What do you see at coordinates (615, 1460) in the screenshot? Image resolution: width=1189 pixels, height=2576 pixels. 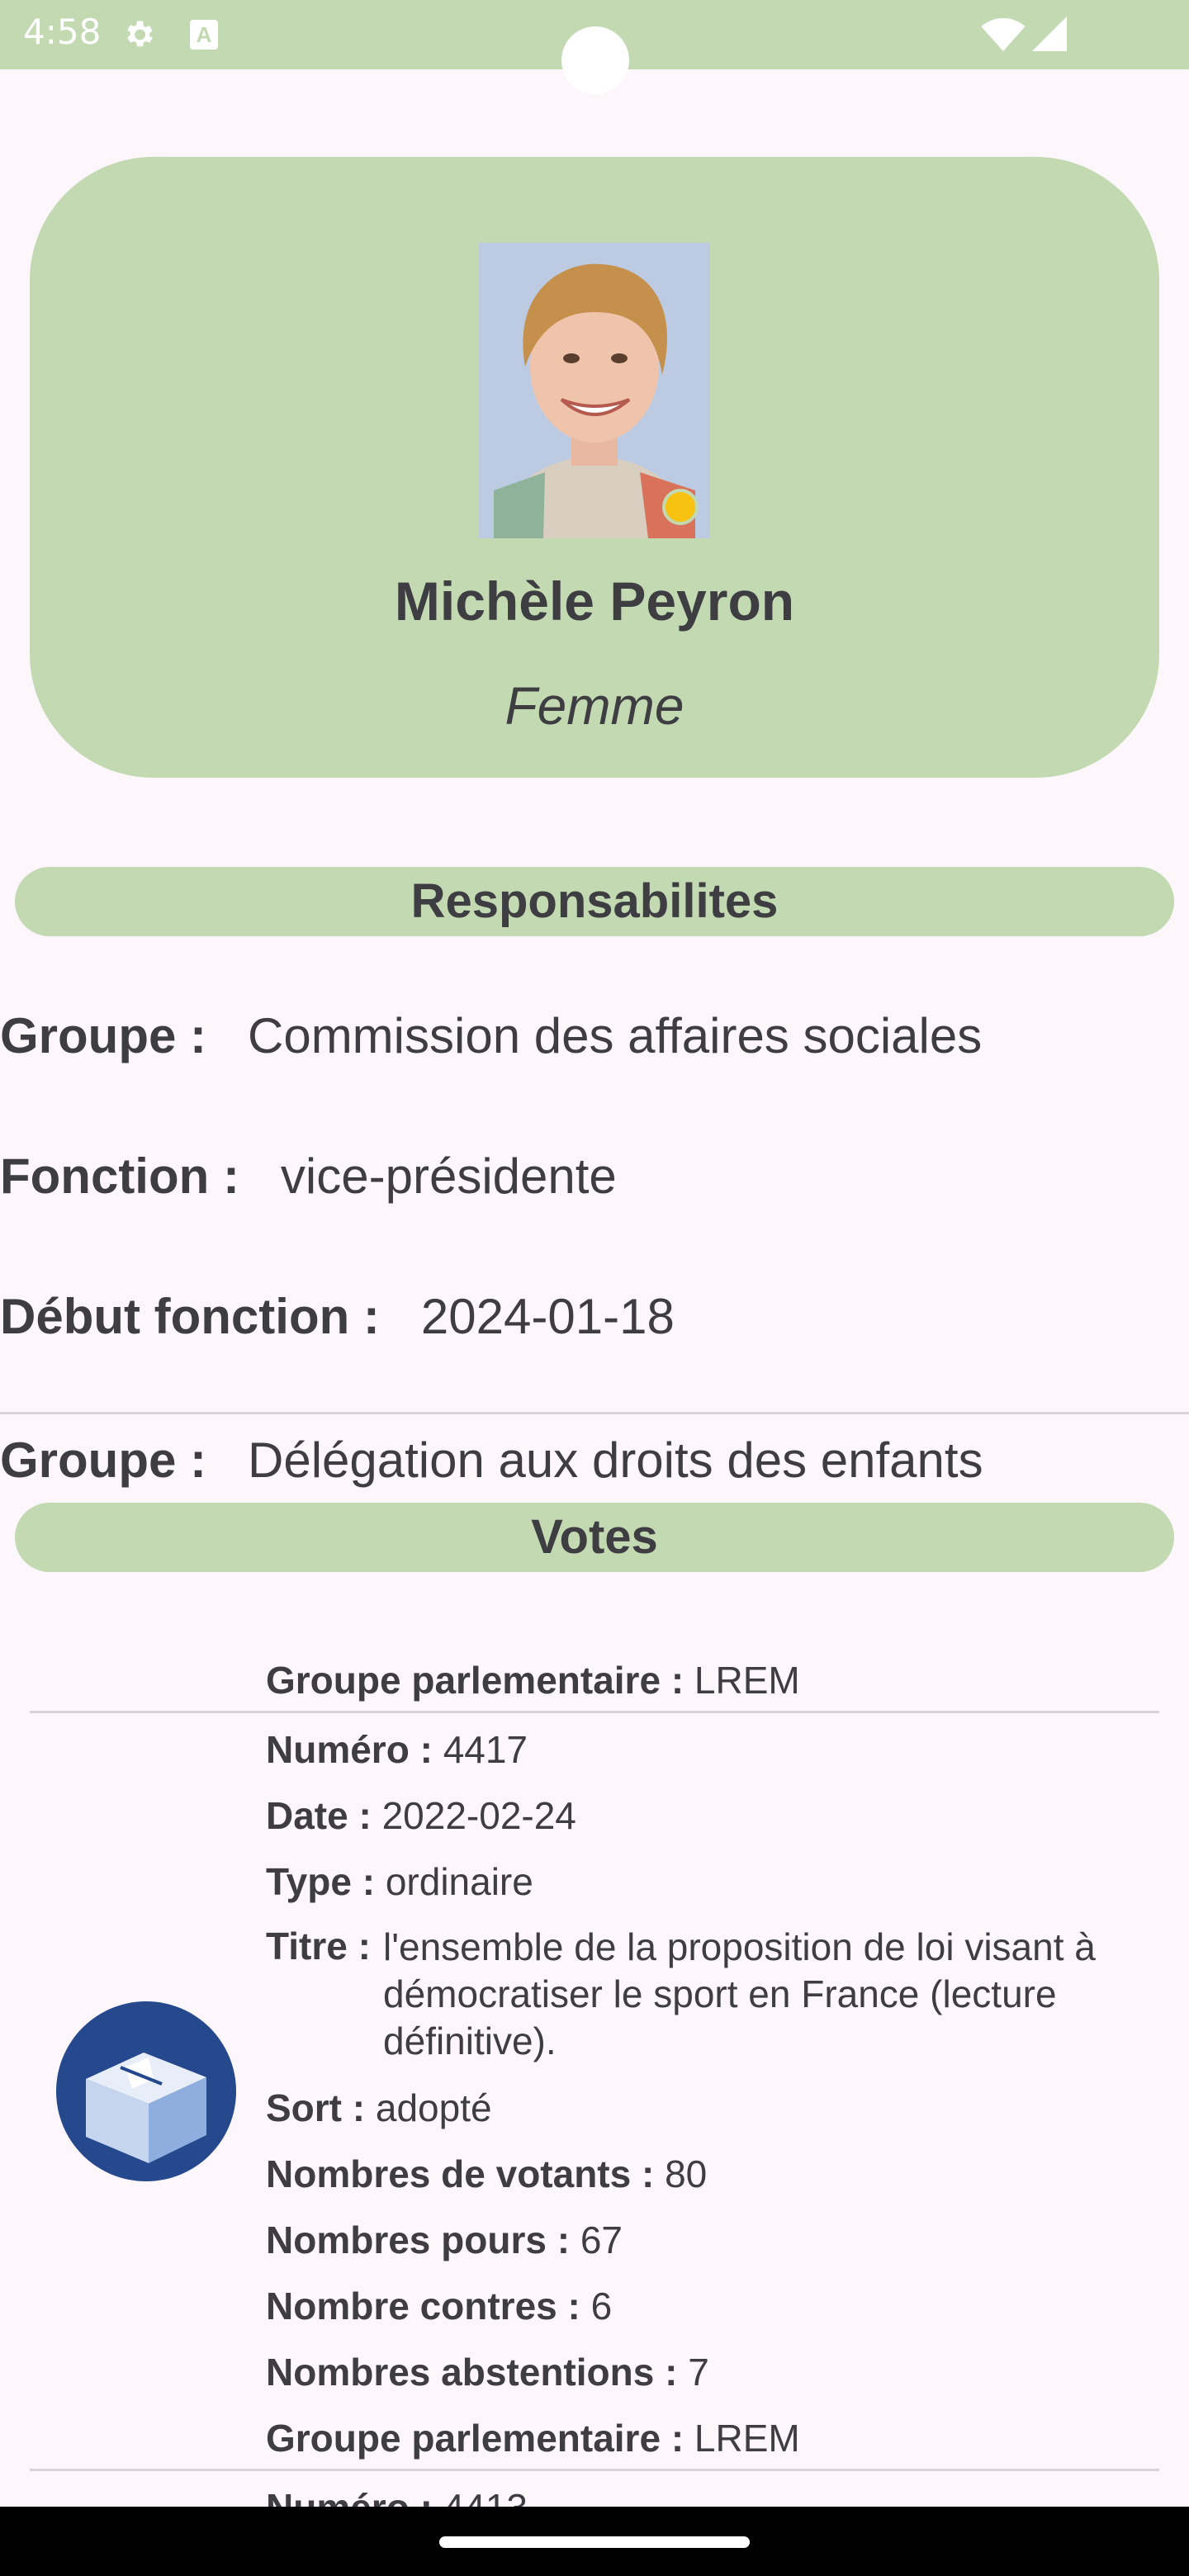 I see `resp-value: Délégation aux droits des enfants` at bounding box center [615, 1460].